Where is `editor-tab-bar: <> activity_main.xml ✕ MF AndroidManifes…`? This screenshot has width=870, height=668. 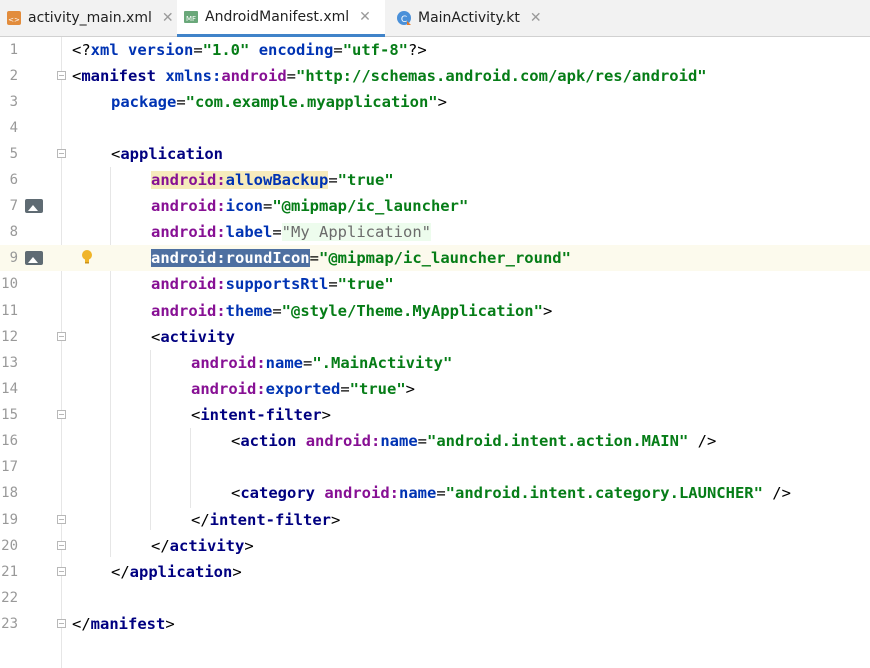
editor-tab-bar: <> activity_main.xml ✕ MF AndroidManifes… is located at coordinates (435, 18).